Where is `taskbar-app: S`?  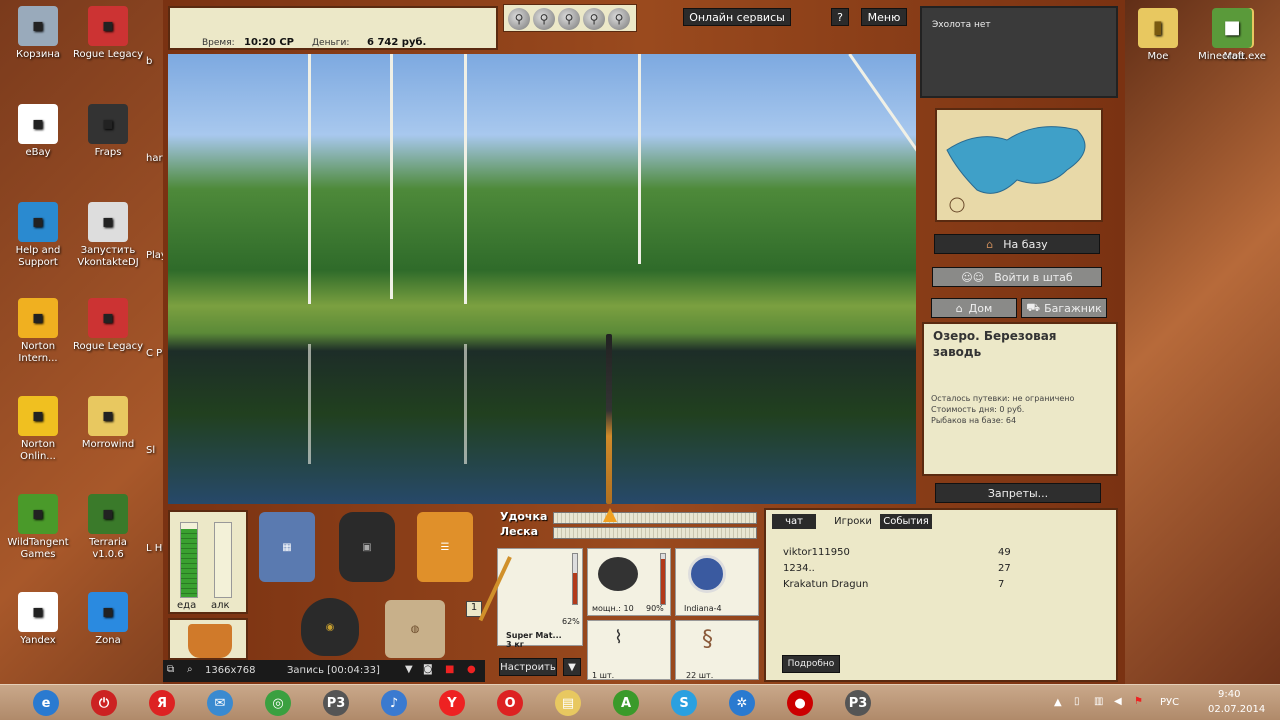 taskbar-app: S is located at coordinates (684, 703).